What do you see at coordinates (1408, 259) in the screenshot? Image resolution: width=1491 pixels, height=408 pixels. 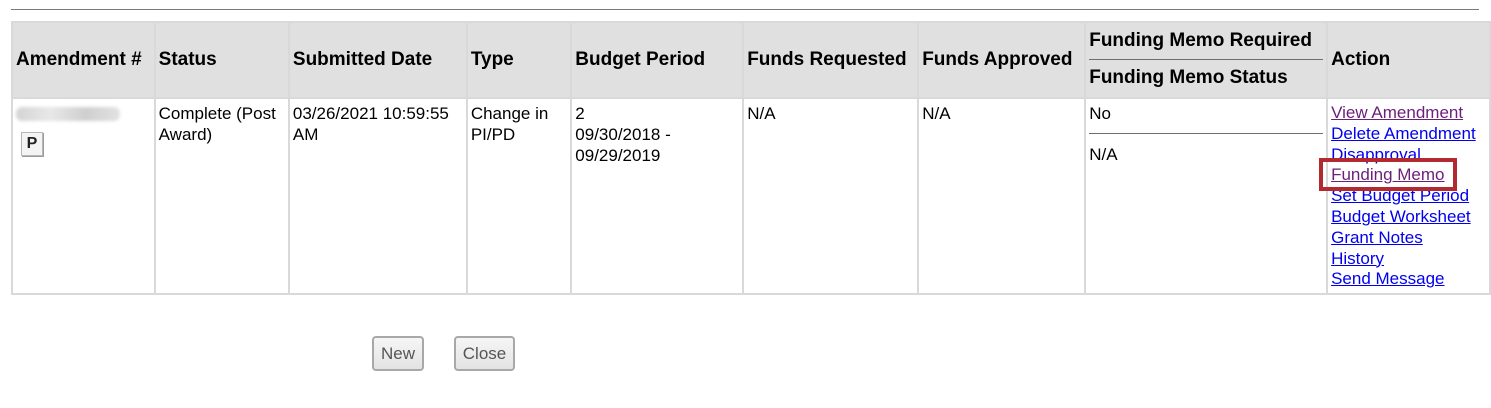 I see `history-link: History` at bounding box center [1408, 259].